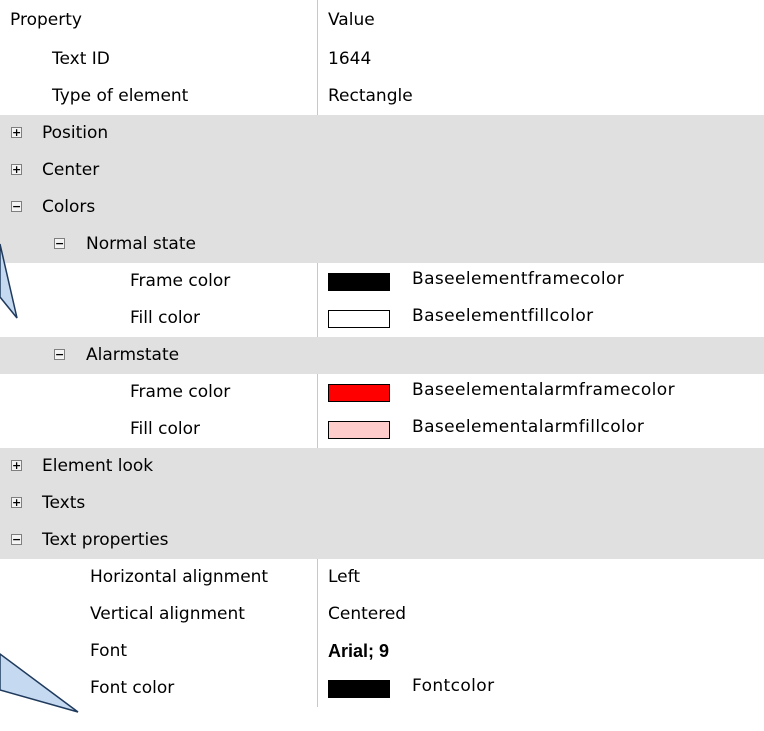 Image resolution: width=764 pixels, height=731 pixels. What do you see at coordinates (39, 478) in the screenshot?
I see `callout-pointers` at bounding box center [39, 478].